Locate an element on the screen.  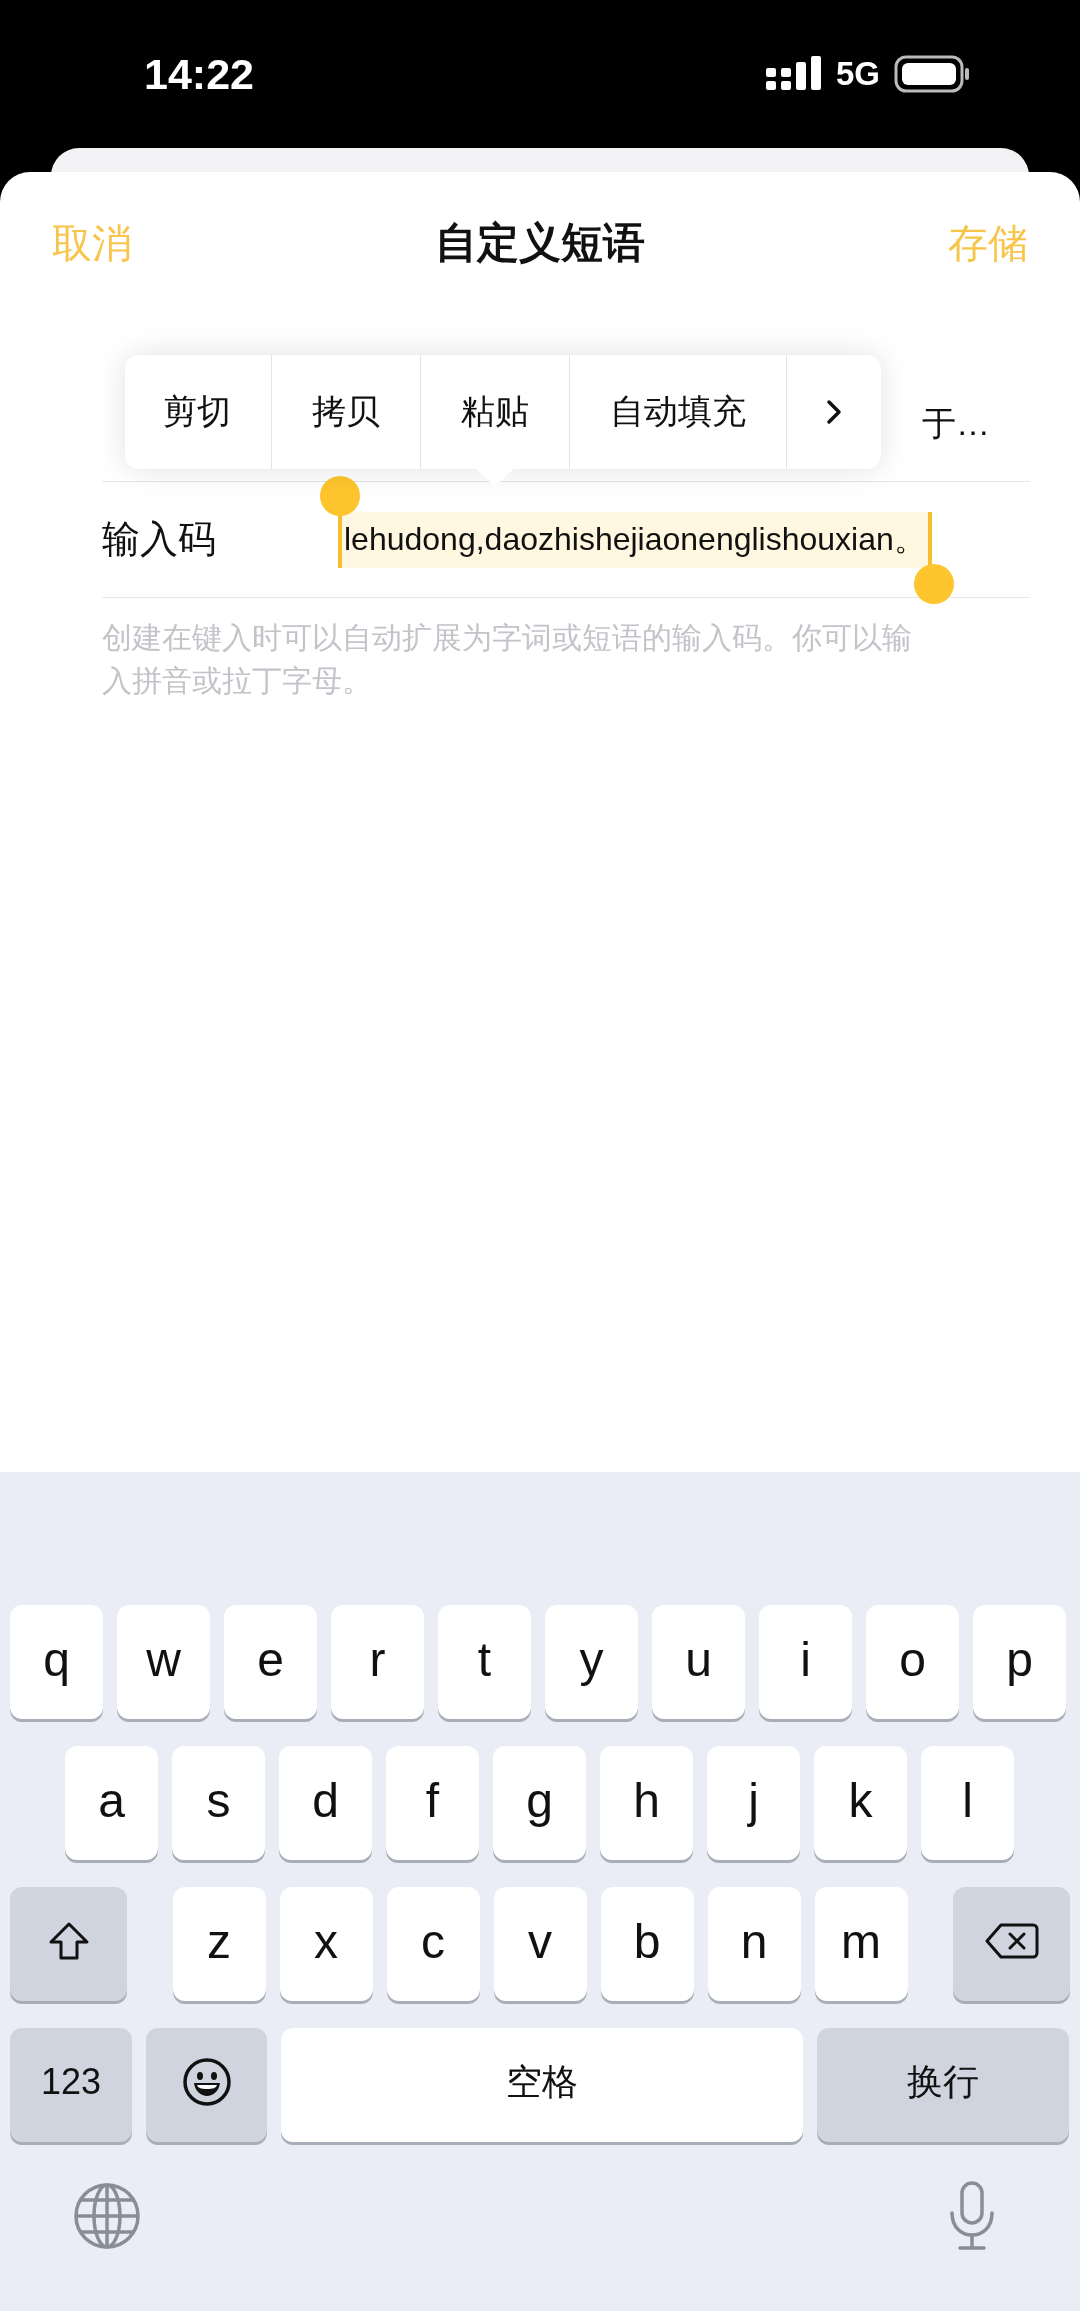
chevron-right-icon is located at coordinates (834, 412).